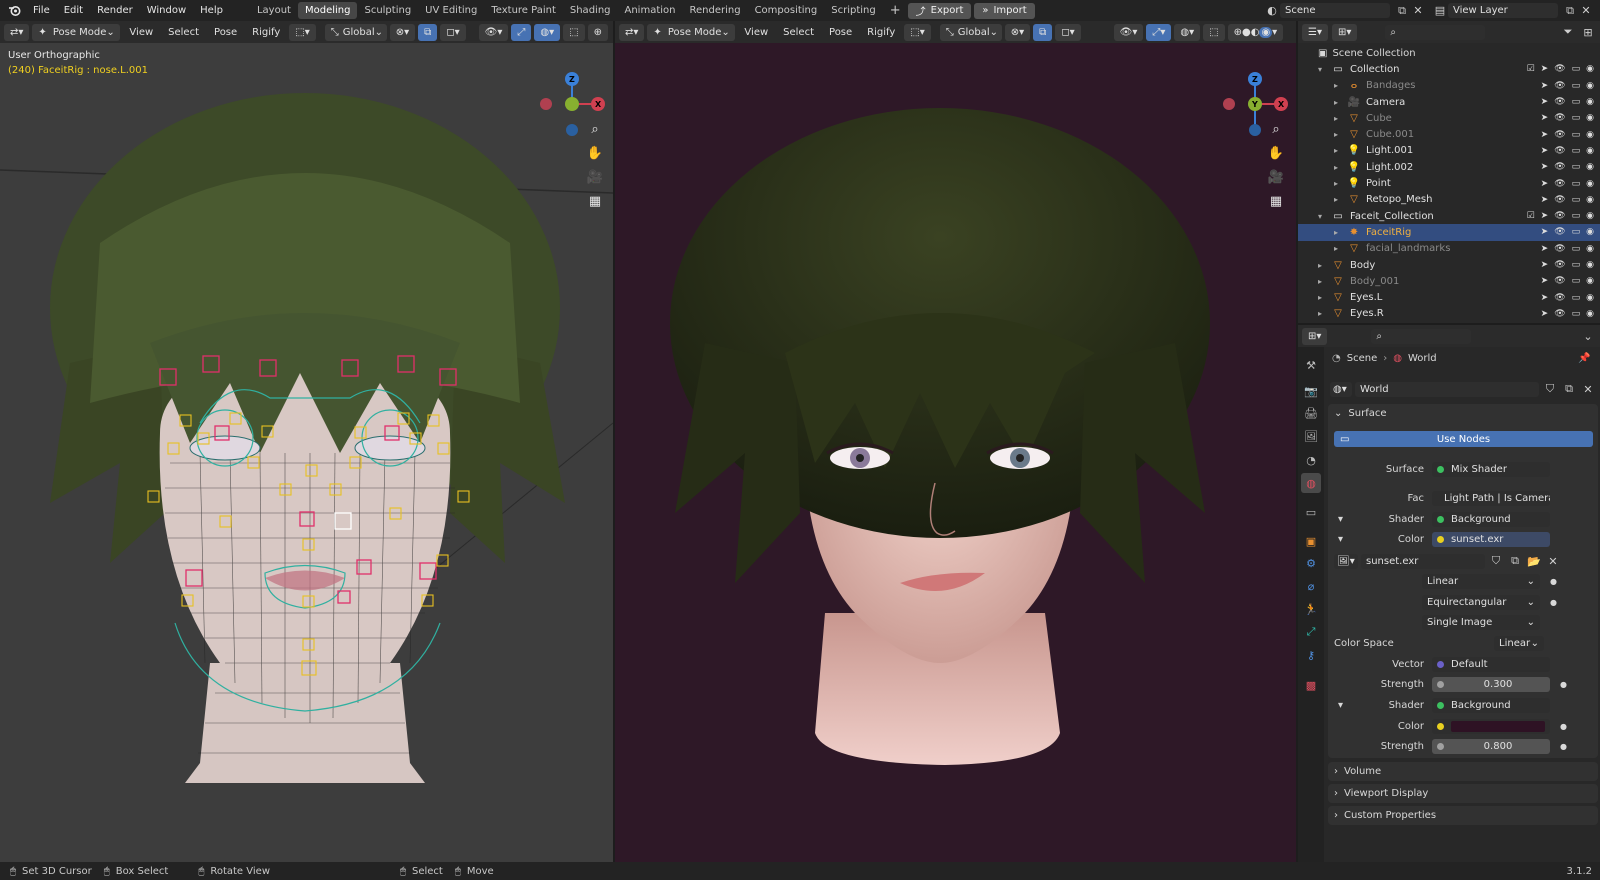 Image resolution: width=1600 pixels, height=880 pixels. What do you see at coordinates (1449, 69) in the screenshot?
I see `outliner-item: ▾ ▭ Collection ☑ ➤ 👁 ▭ ◉` at bounding box center [1449, 69].